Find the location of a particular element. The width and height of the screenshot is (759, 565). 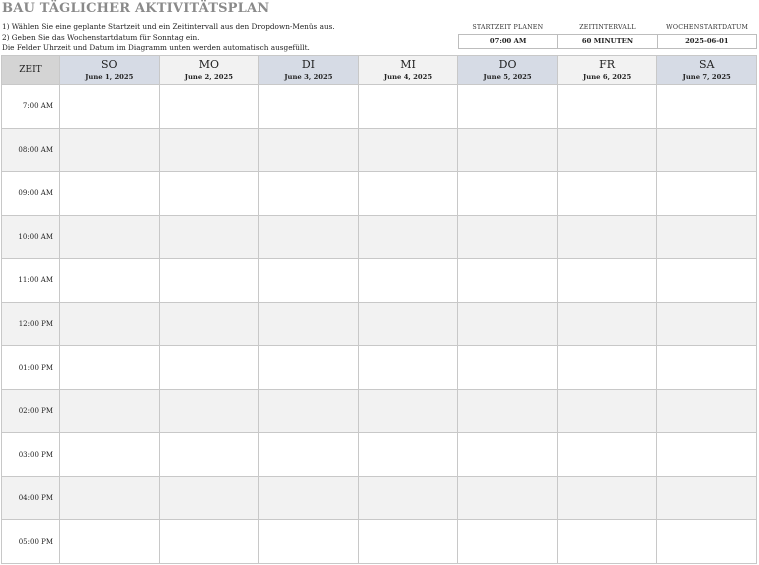

day-name: DO is located at coordinates (507, 64).